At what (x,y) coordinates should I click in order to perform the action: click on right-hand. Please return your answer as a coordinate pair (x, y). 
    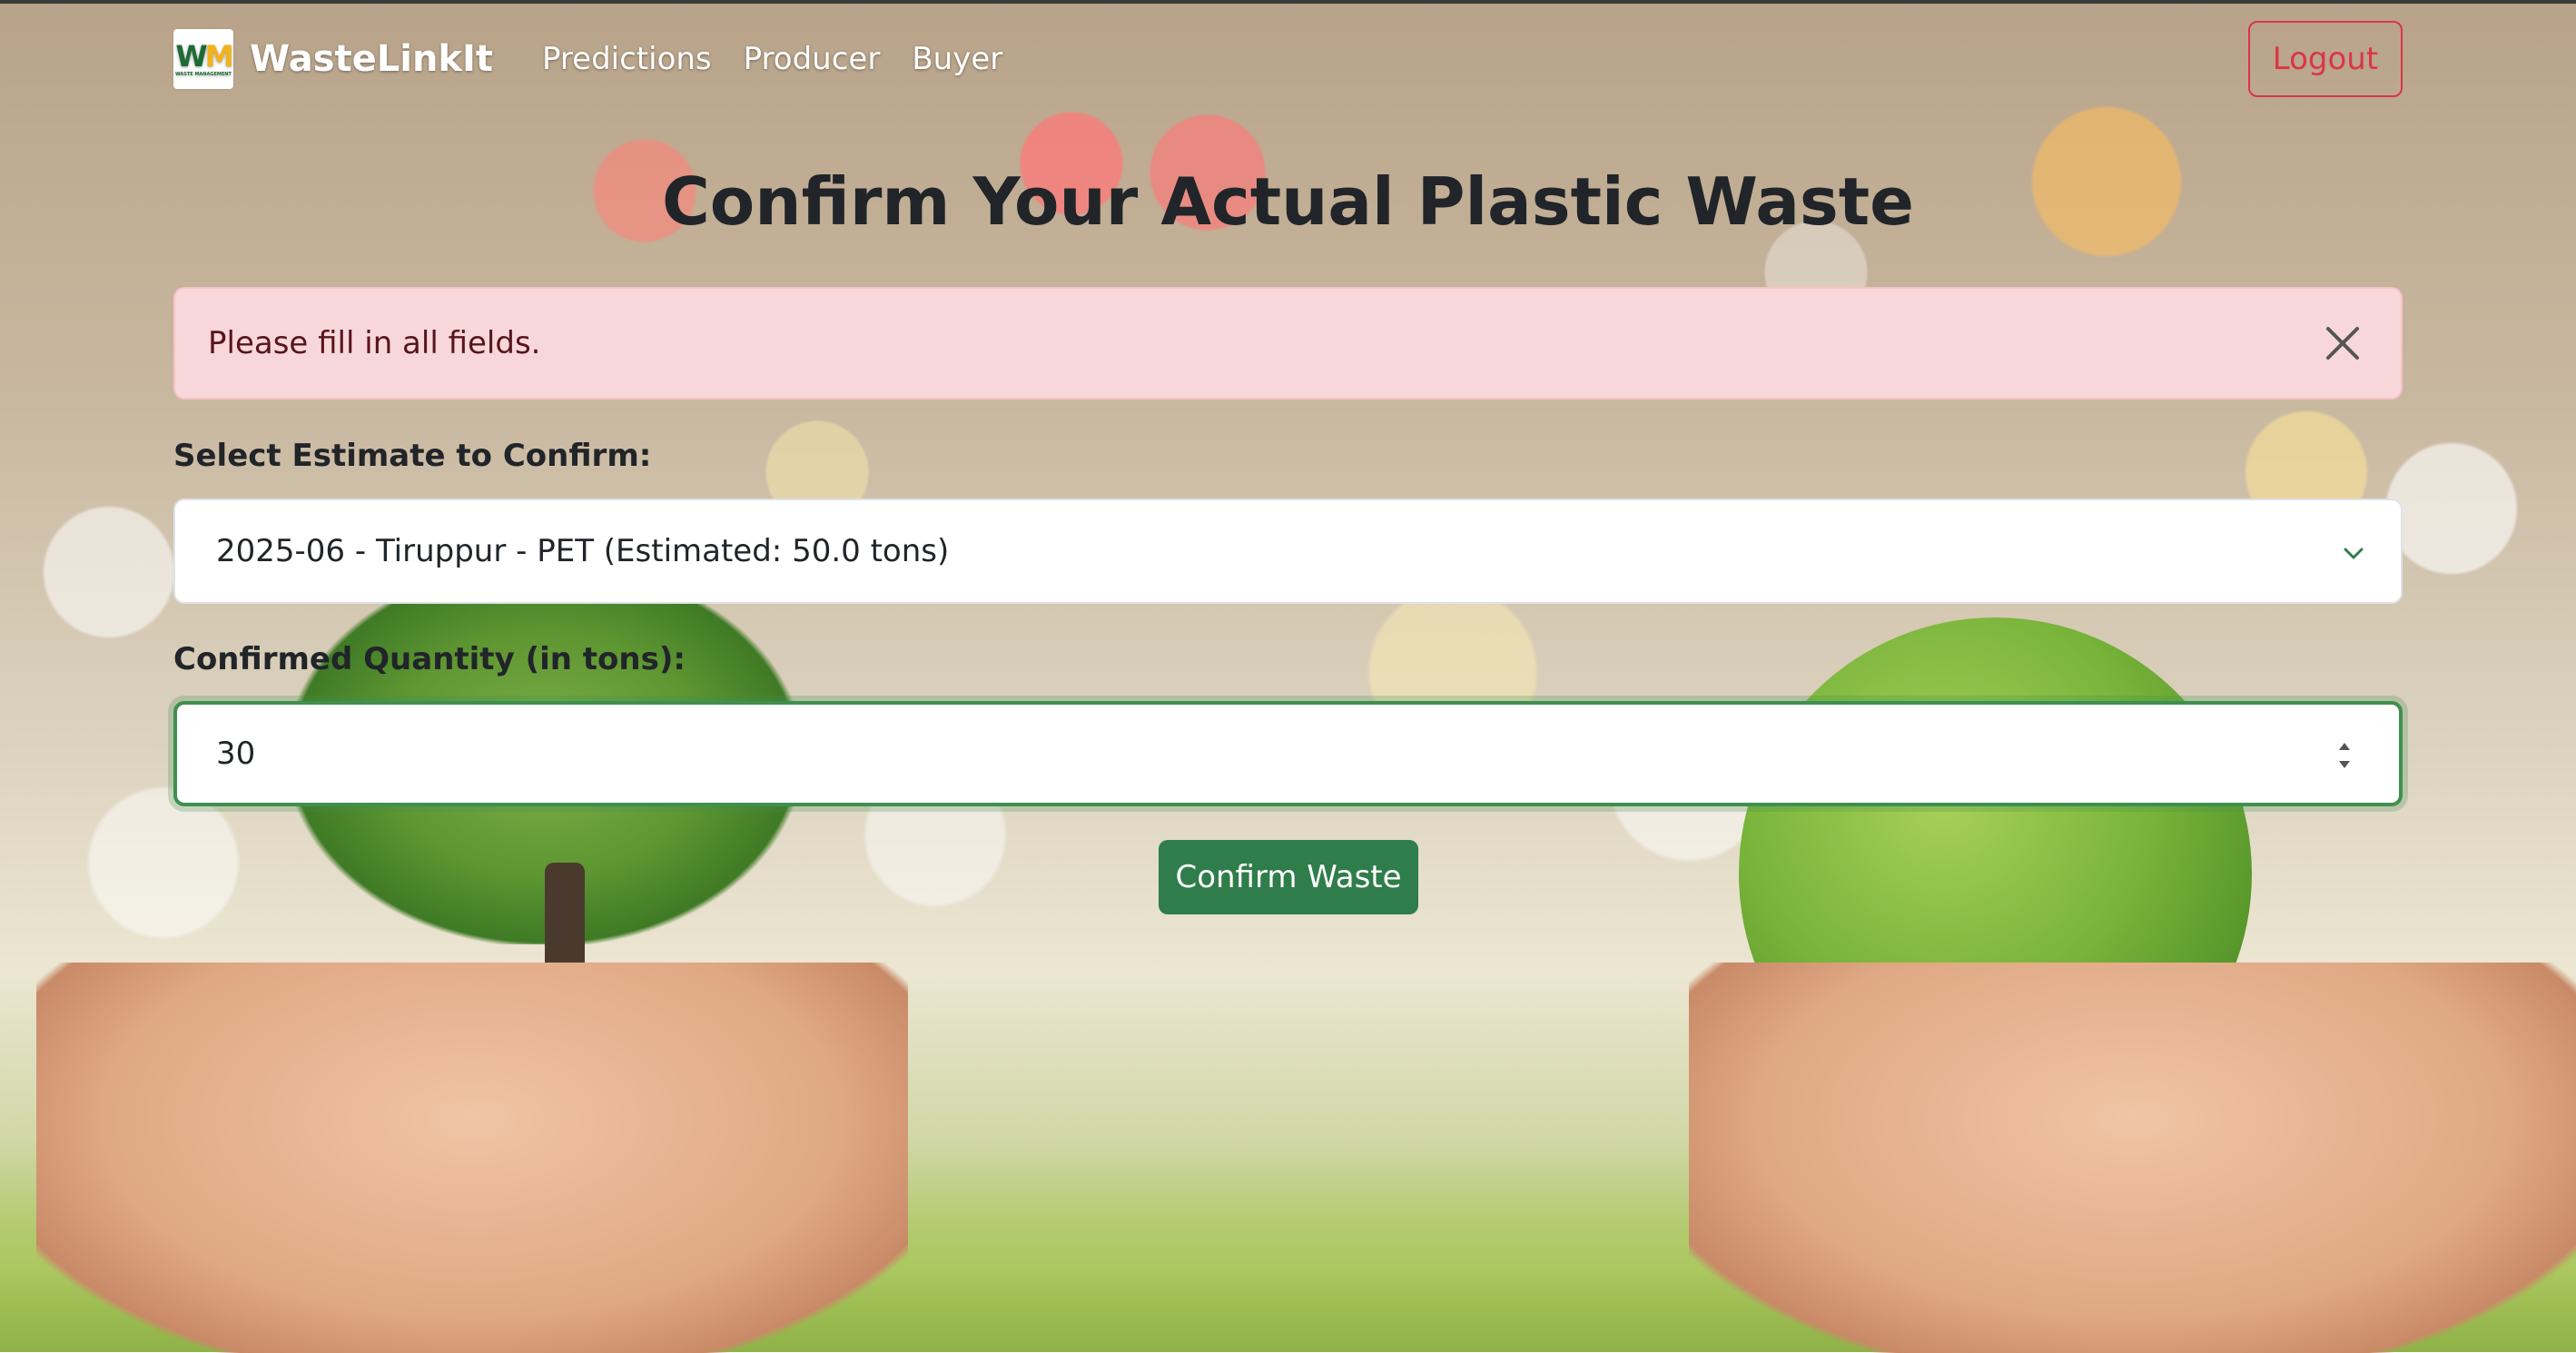
    Looking at the image, I should click on (2132, 1158).